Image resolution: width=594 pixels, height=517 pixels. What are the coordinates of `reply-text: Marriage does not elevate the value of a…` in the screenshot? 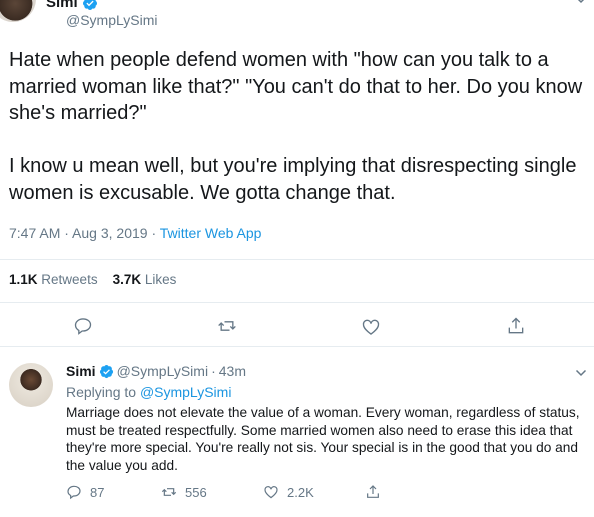 It's located at (323, 439).